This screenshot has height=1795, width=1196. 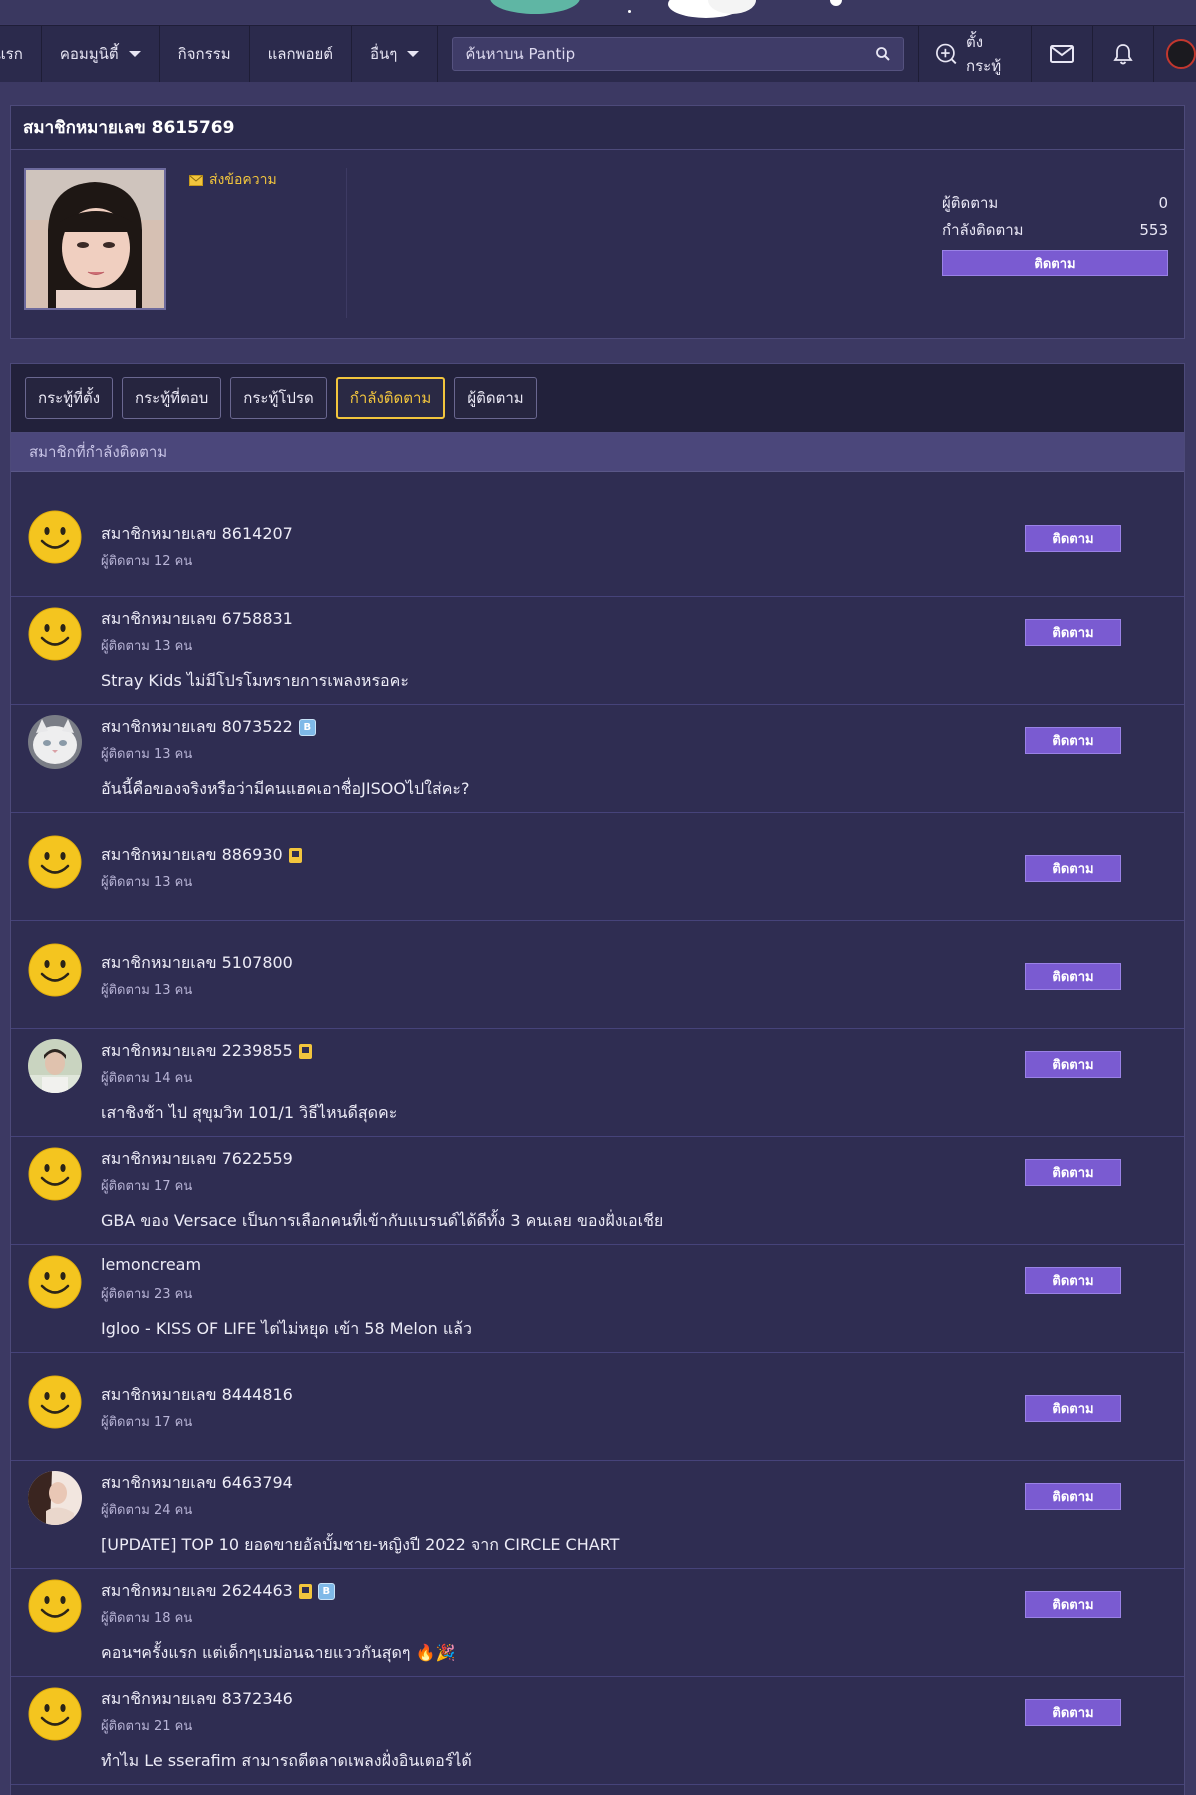 What do you see at coordinates (1163, 202) in the screenshot?
I see `followers-count: 0` at bounding box center [1163, 202].